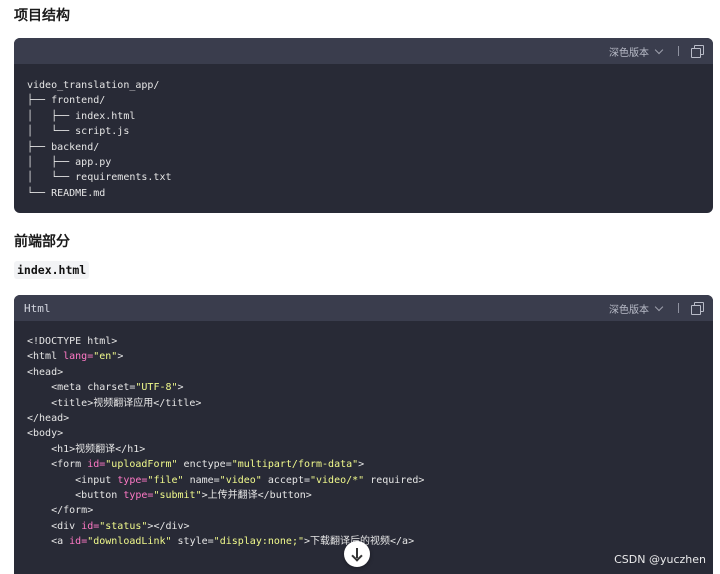  Describe the element at coordinates (52, 270) in the screenshot. I see `file-name-label: index.html` at that location.